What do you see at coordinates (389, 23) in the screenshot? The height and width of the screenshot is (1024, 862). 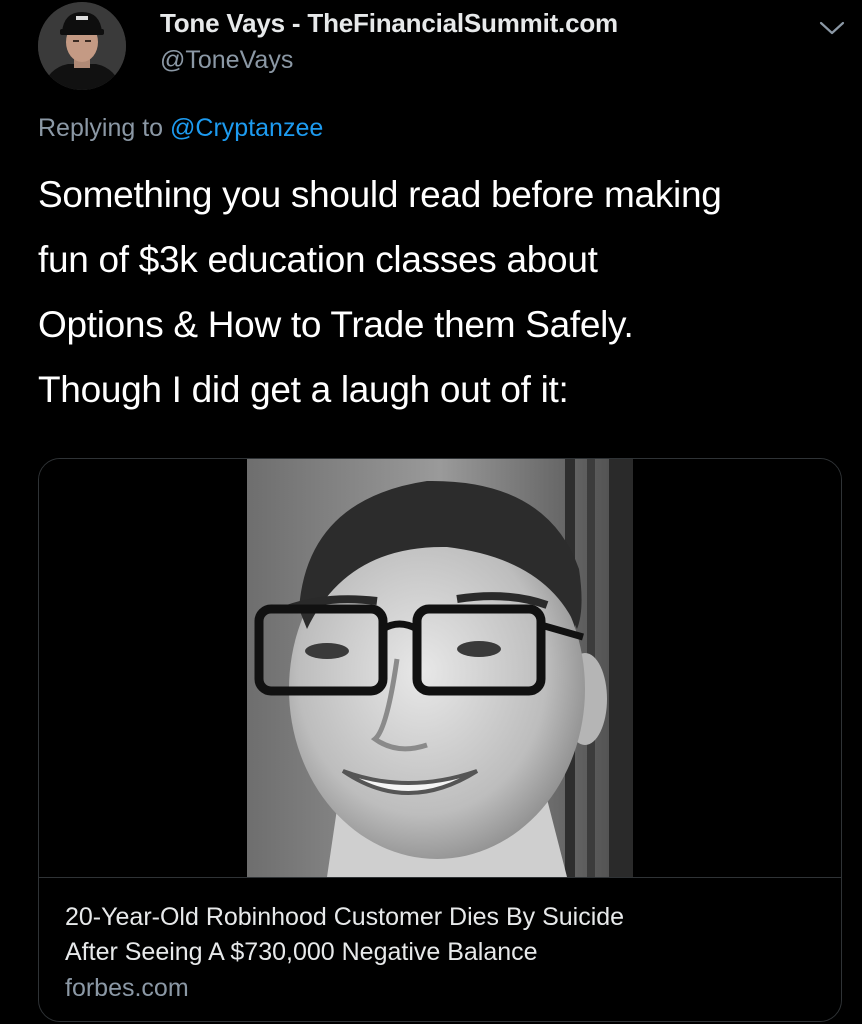 I see `author-name: Tone Vays - TheFinancialSummit.com` at bounding box center [389, 23].